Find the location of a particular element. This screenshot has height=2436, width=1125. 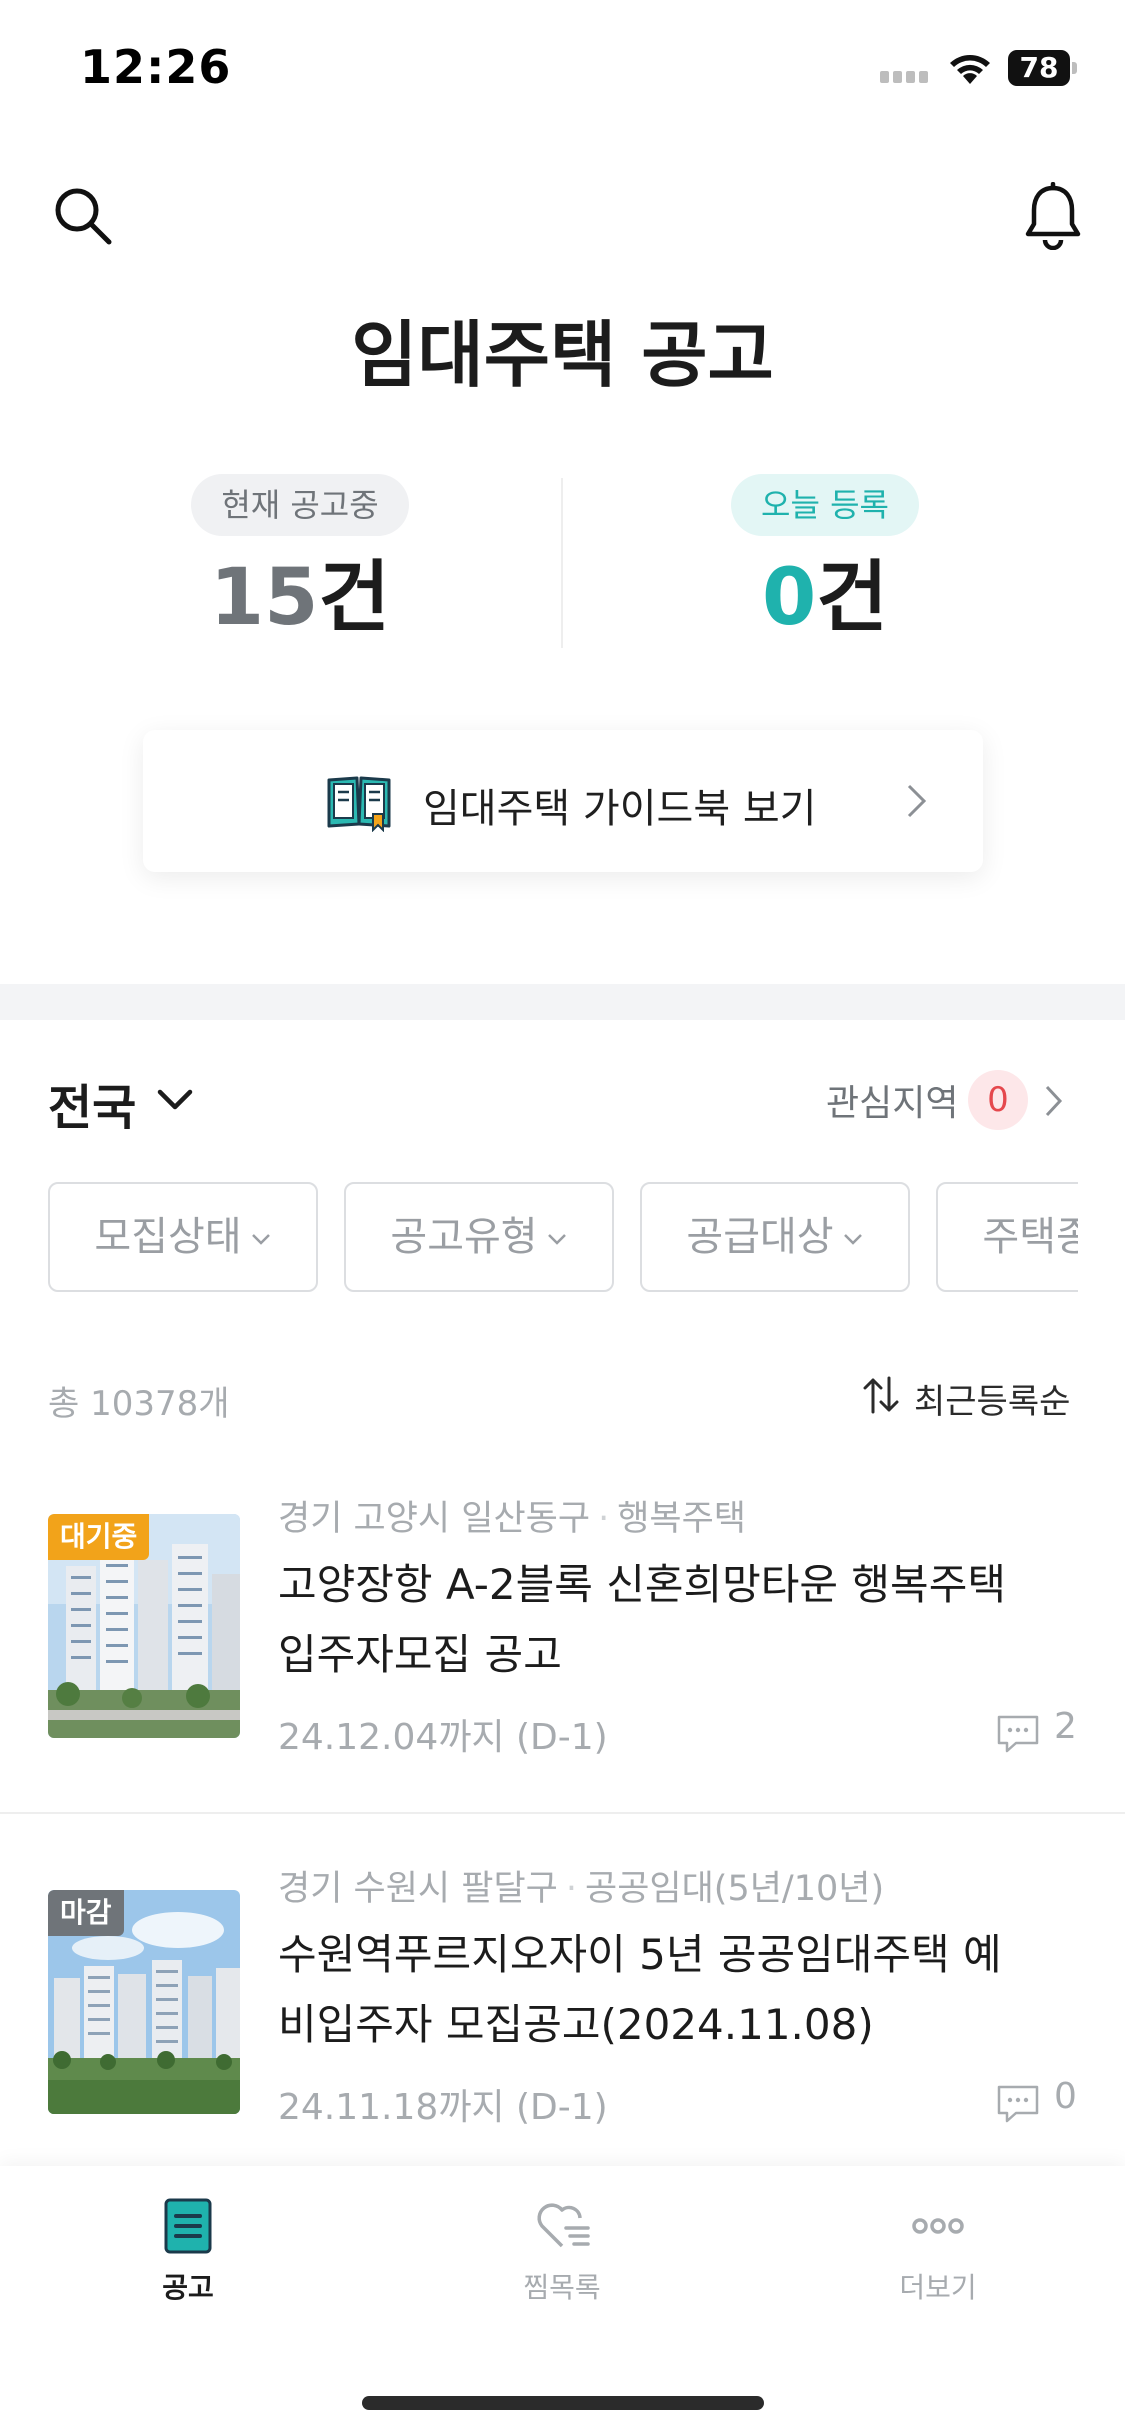

book-icon is located at coordinates (359, 804).